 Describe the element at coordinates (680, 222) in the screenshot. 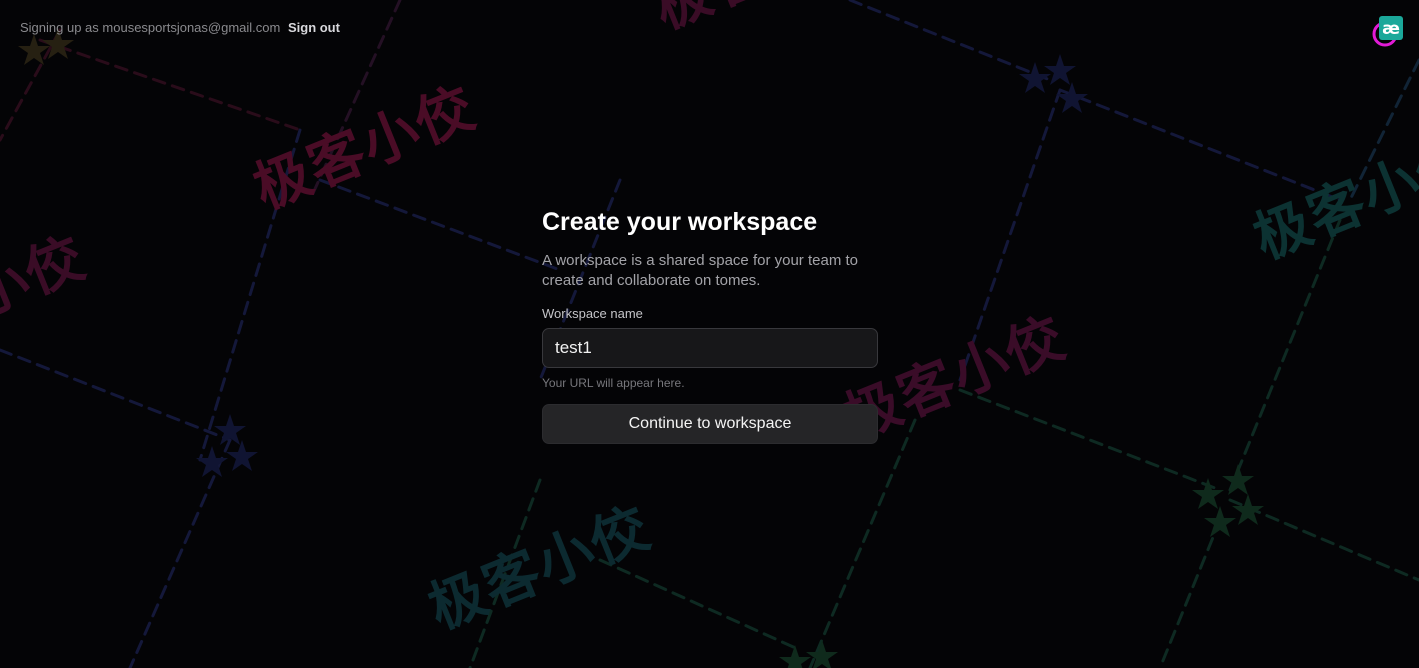

I see `page-title: Create your workspace` at that location.